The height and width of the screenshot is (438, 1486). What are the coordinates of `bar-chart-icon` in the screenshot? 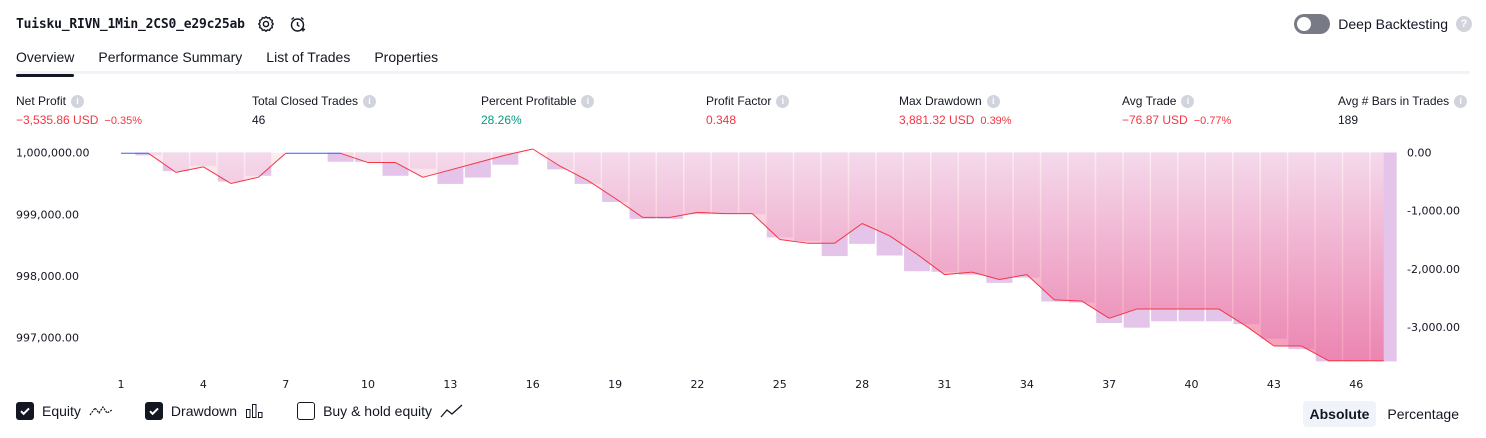 It's located at (254, 411).